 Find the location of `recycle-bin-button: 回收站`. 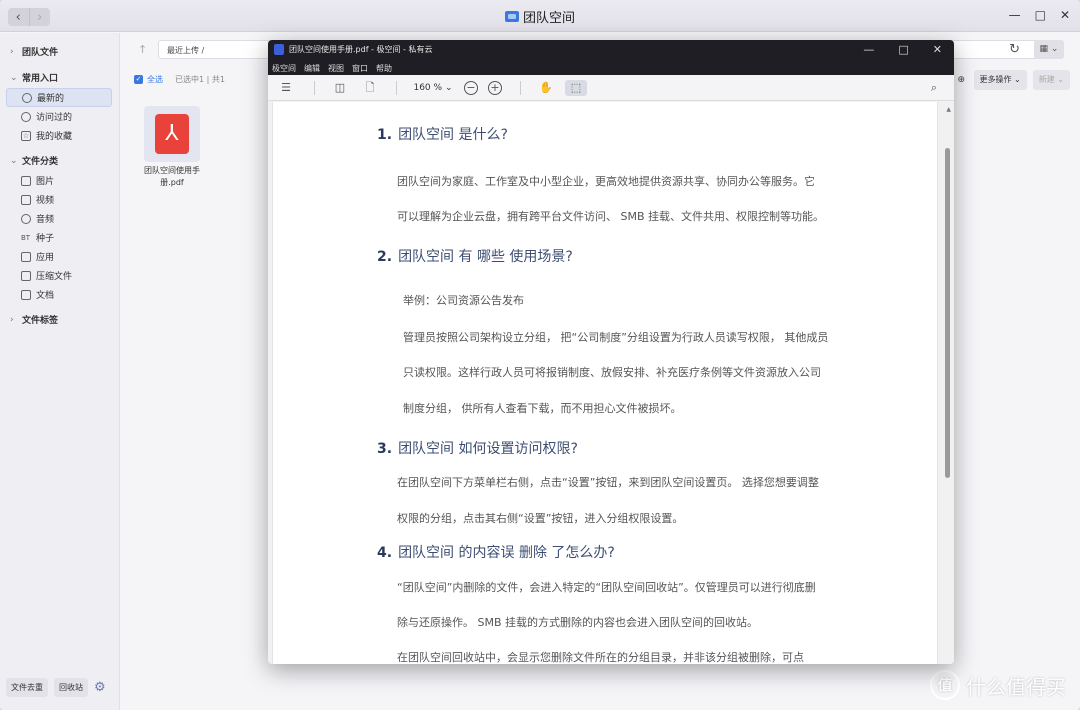

recycle-bin-button: 回收站 is located at coordinates (71, 687).